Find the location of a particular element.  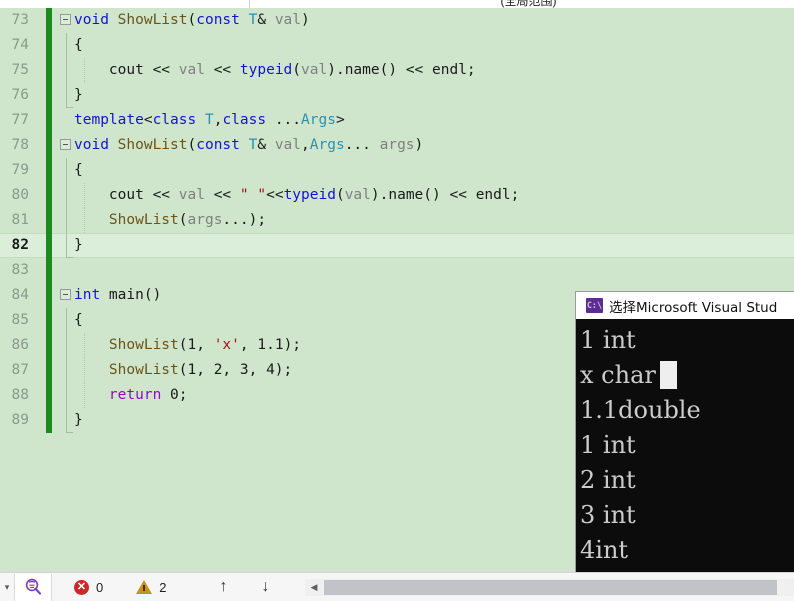

line-number: 77 is located at coordinates (20, 120).